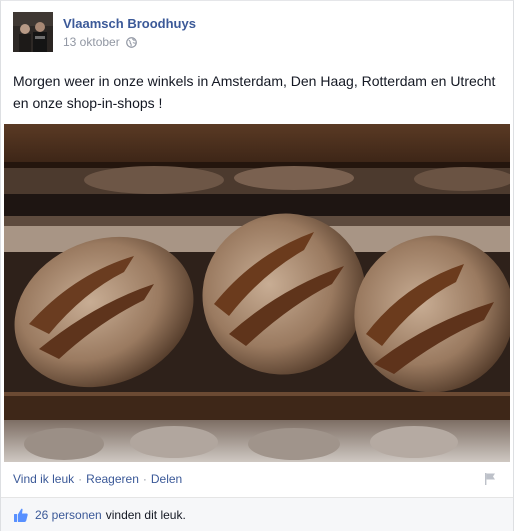  I want to click on comment-link: Reageren, so click(112, 479).